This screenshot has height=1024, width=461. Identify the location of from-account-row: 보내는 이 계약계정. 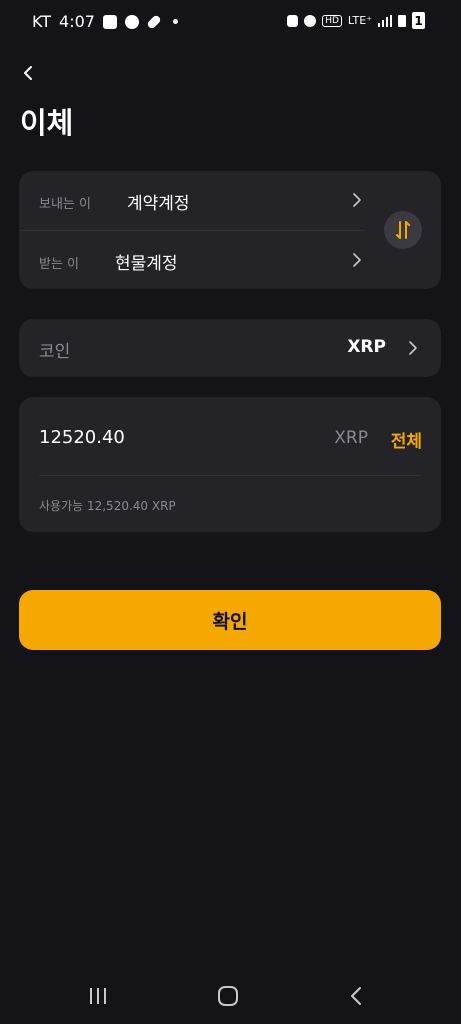
(199, 200).